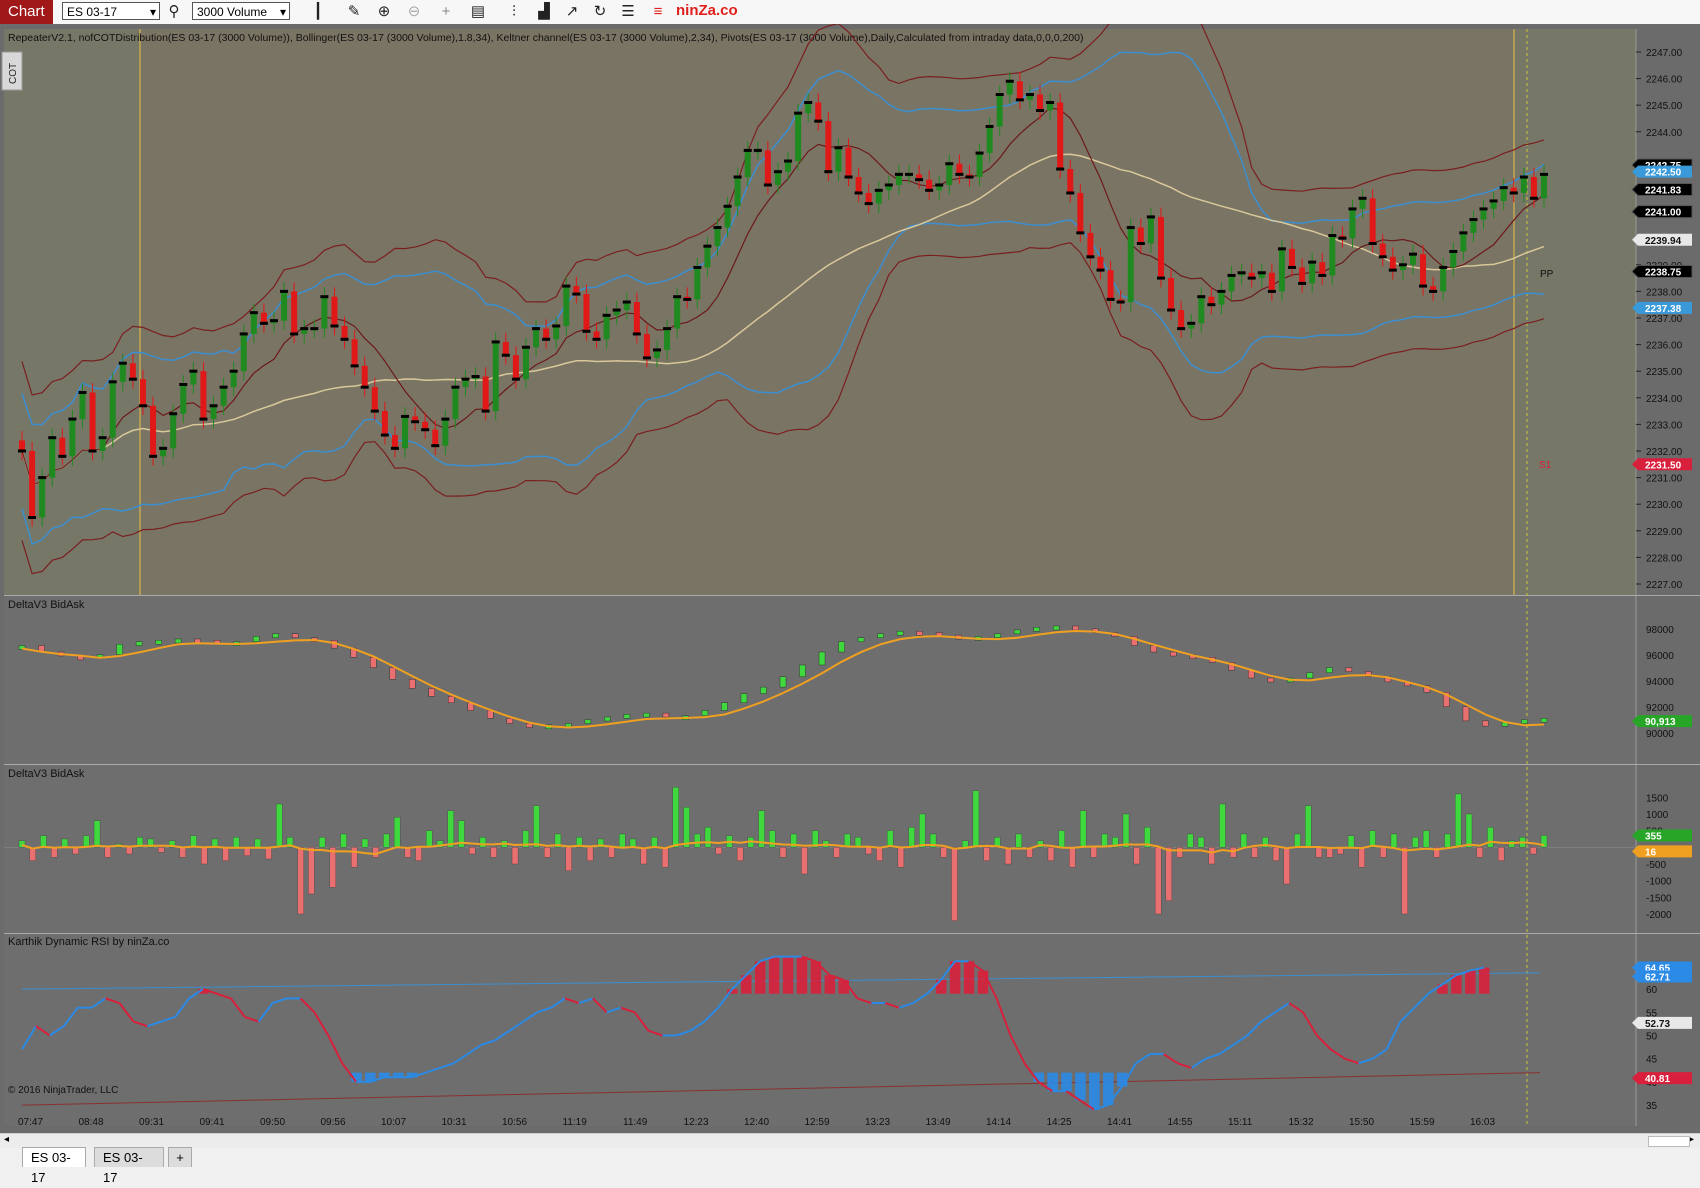  I want to click on rsi-overbought-fill, so click(844, 986).